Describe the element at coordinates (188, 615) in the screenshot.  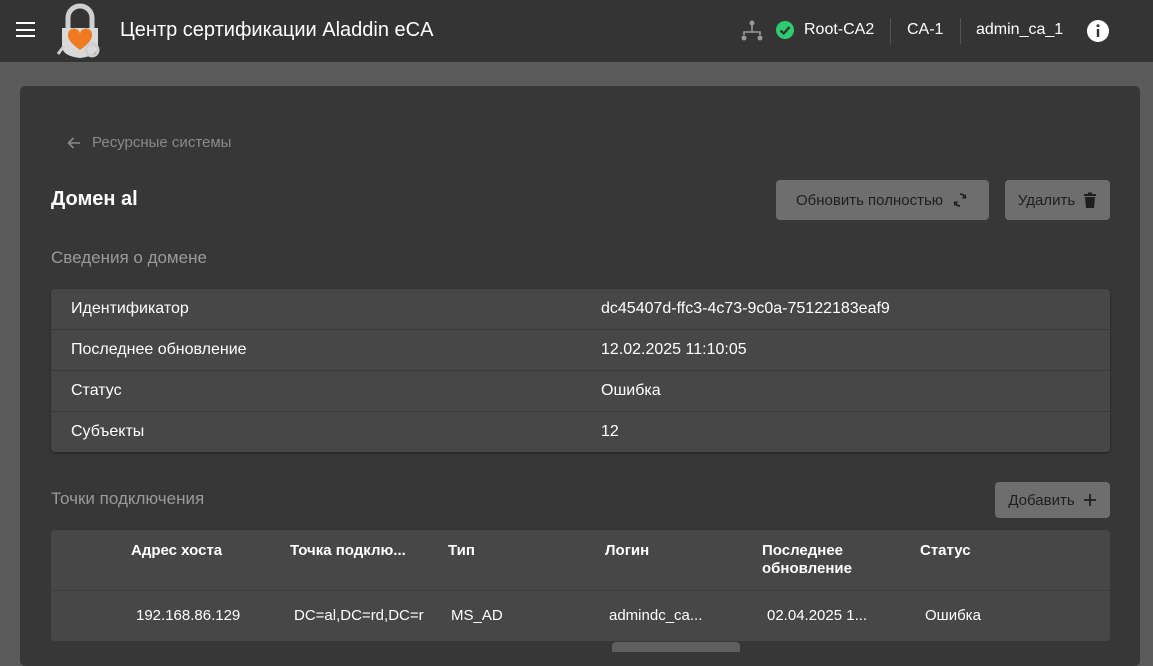
I see `cell-host: 192.168.86.129` at that location.